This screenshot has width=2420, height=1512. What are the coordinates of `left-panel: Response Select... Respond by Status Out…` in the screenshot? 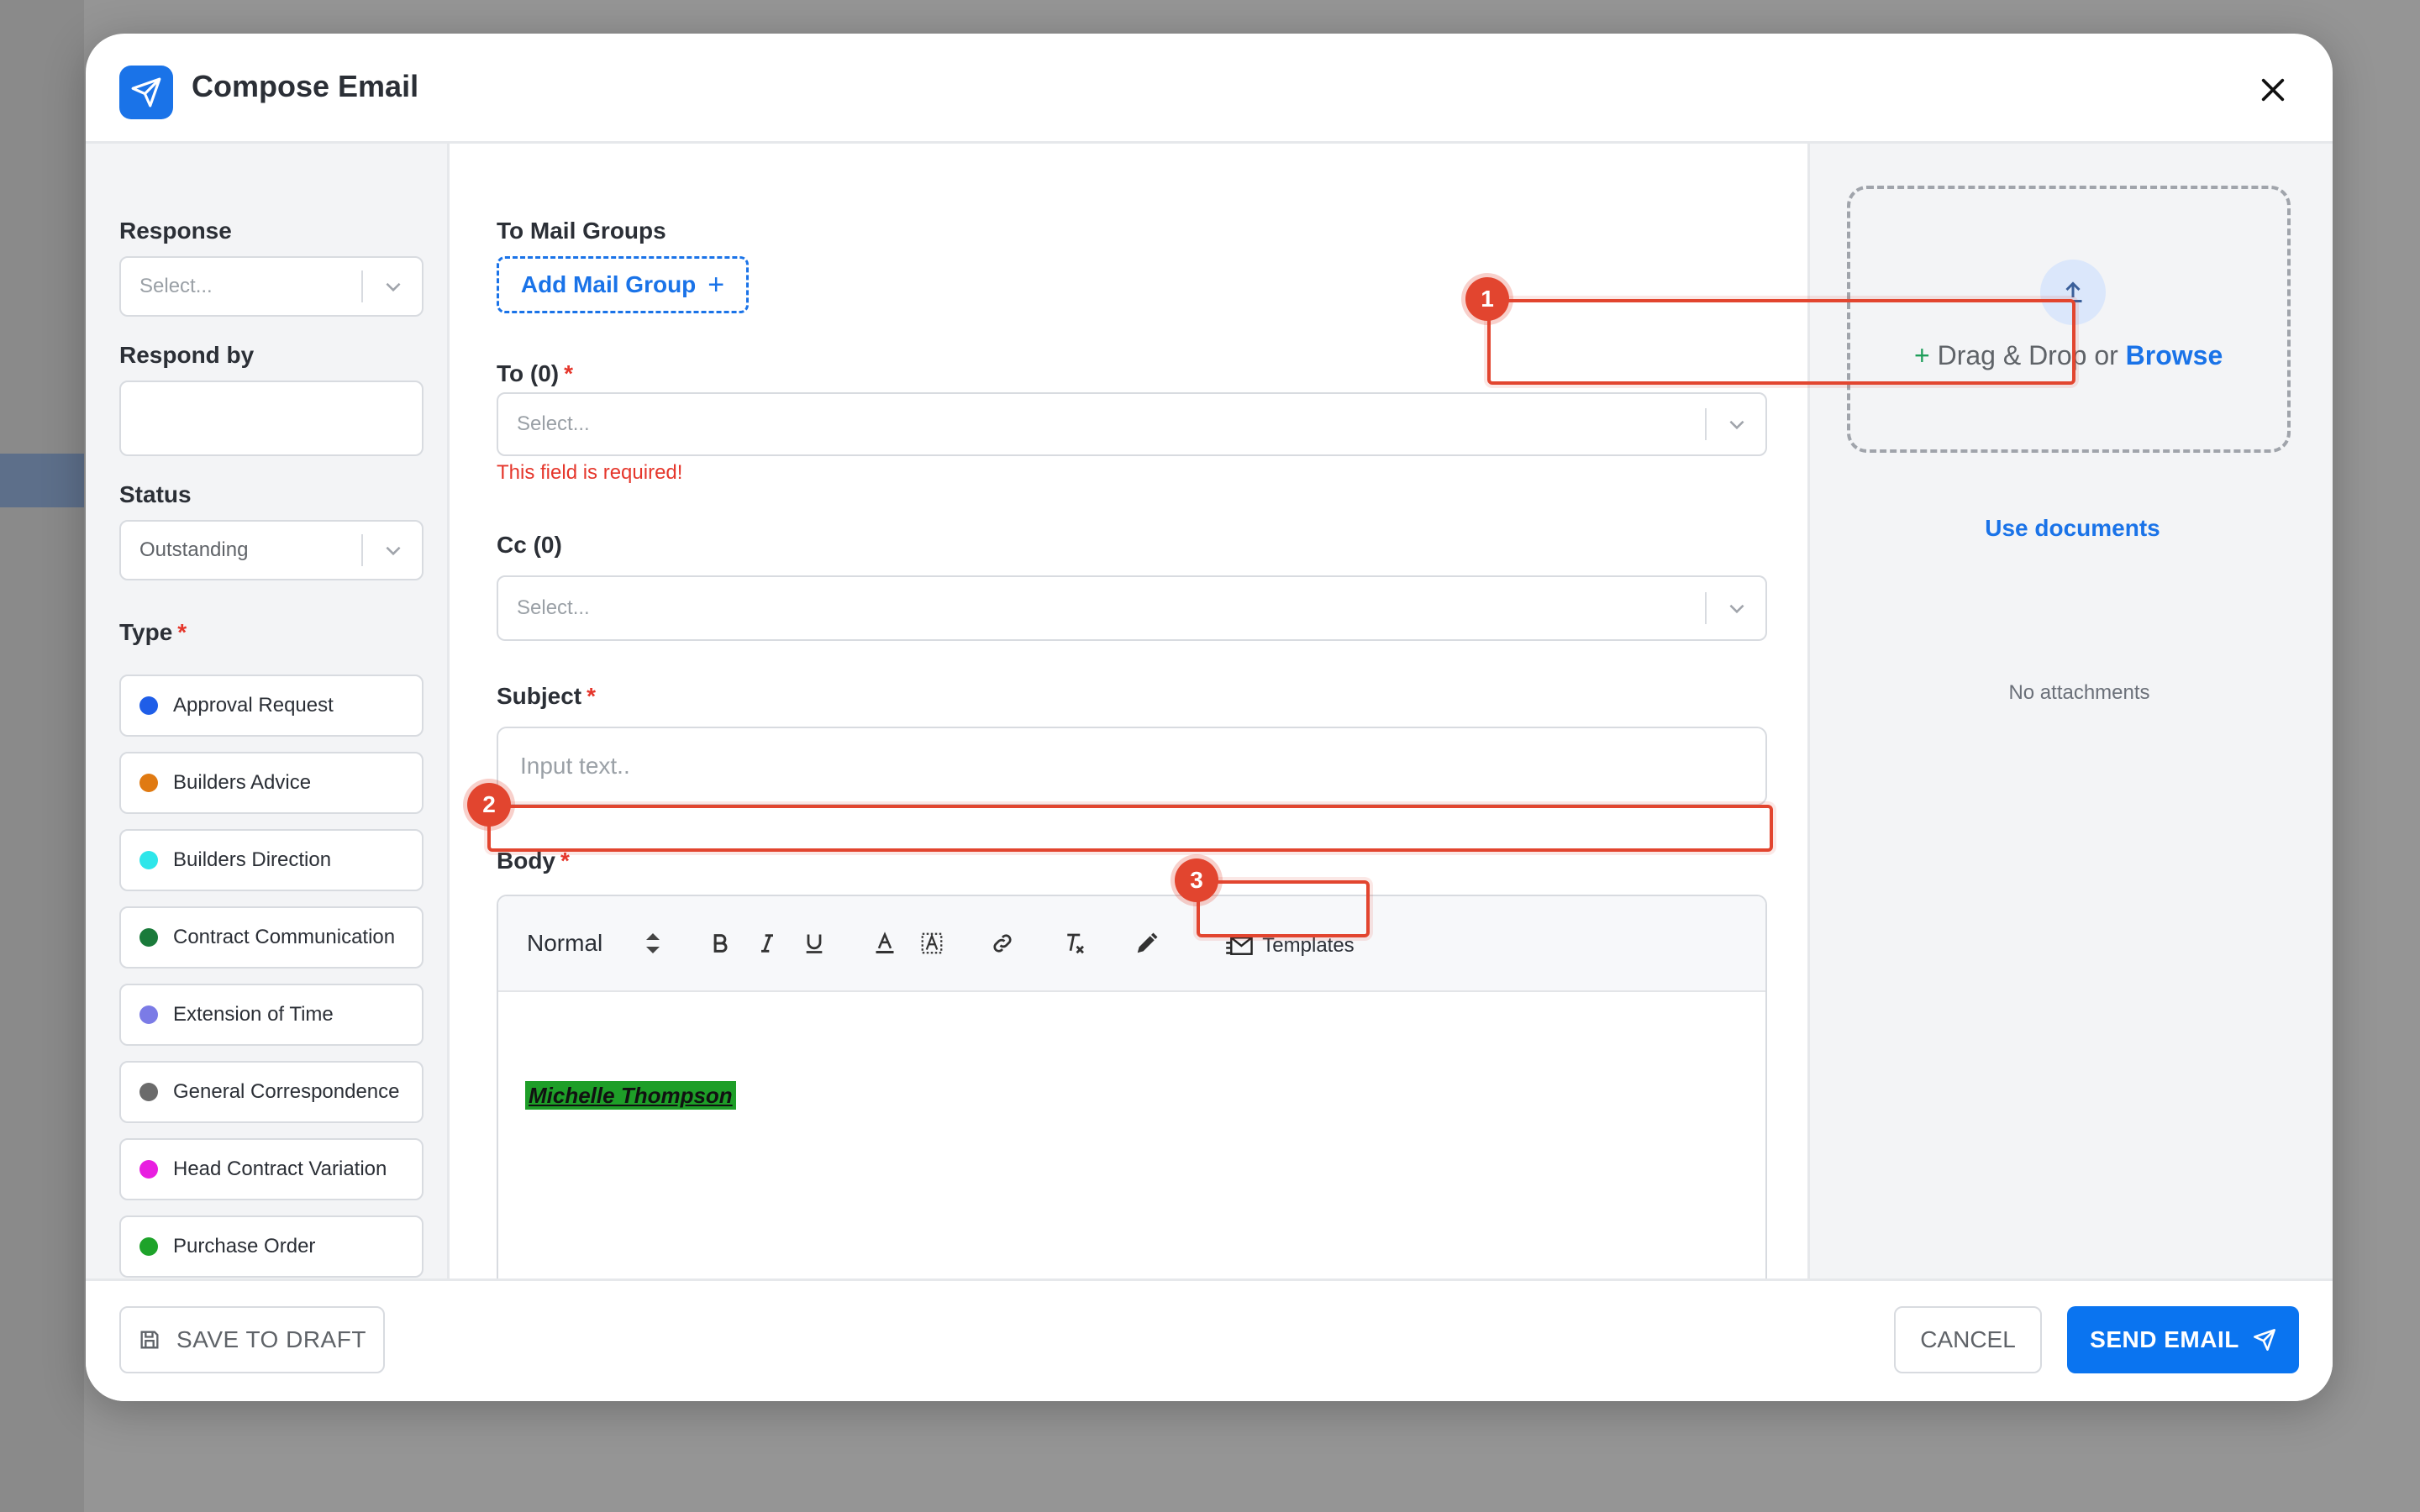 It's located at (268, 728).